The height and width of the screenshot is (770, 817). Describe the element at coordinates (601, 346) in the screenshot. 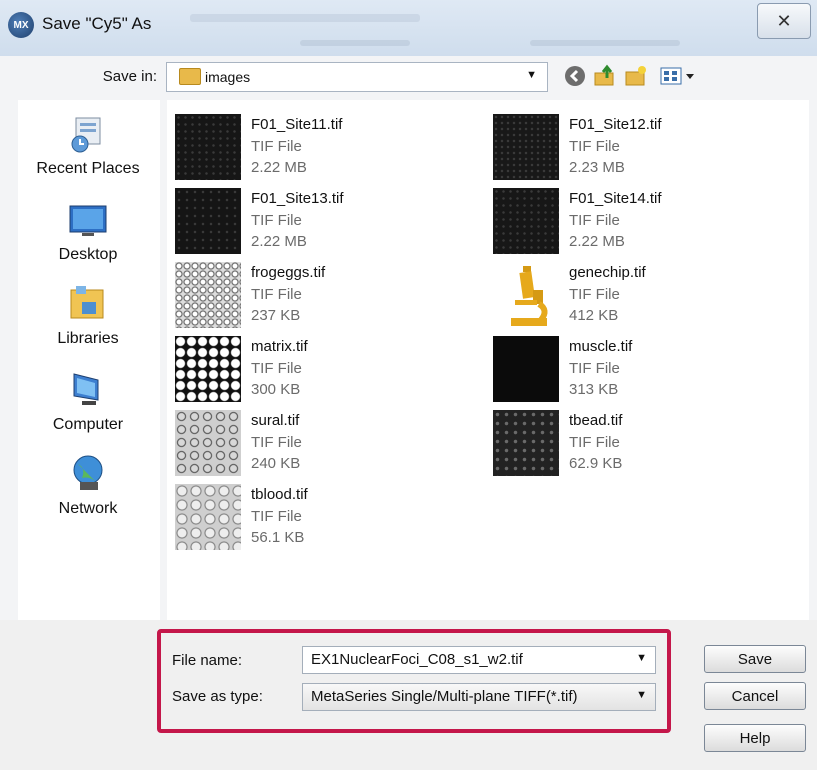

I see `file-name: muscle.tif` at that location.